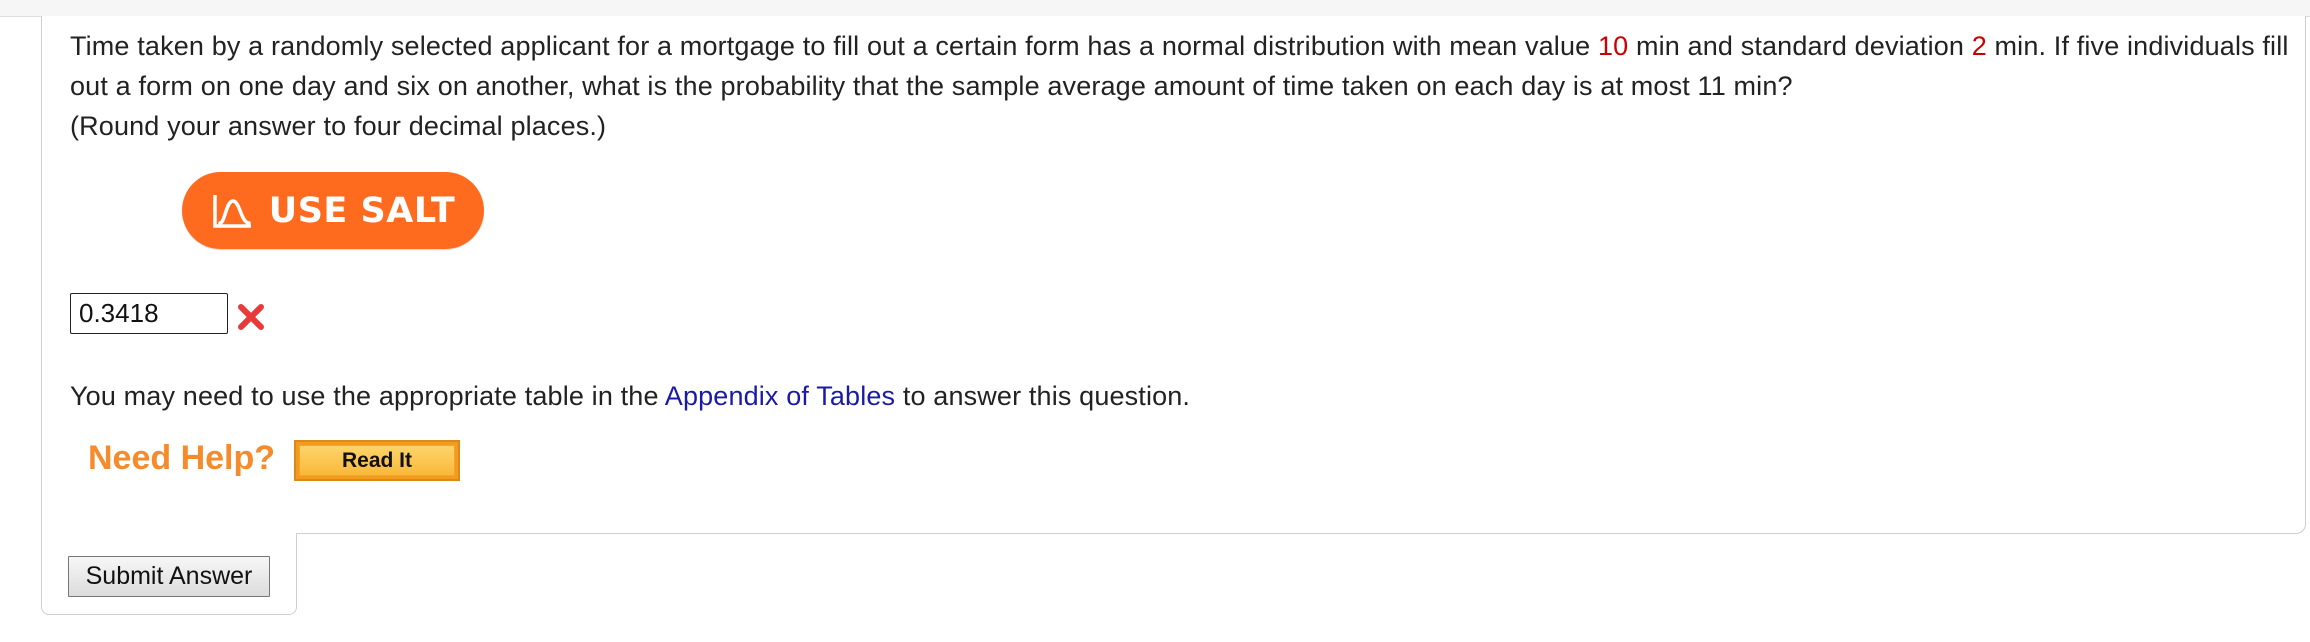 The width and height of the screenshot is (2310, 642). Describe the element at coordinates (232, 211) in the screenshot. I see `salt-distribution-icon` at that location.